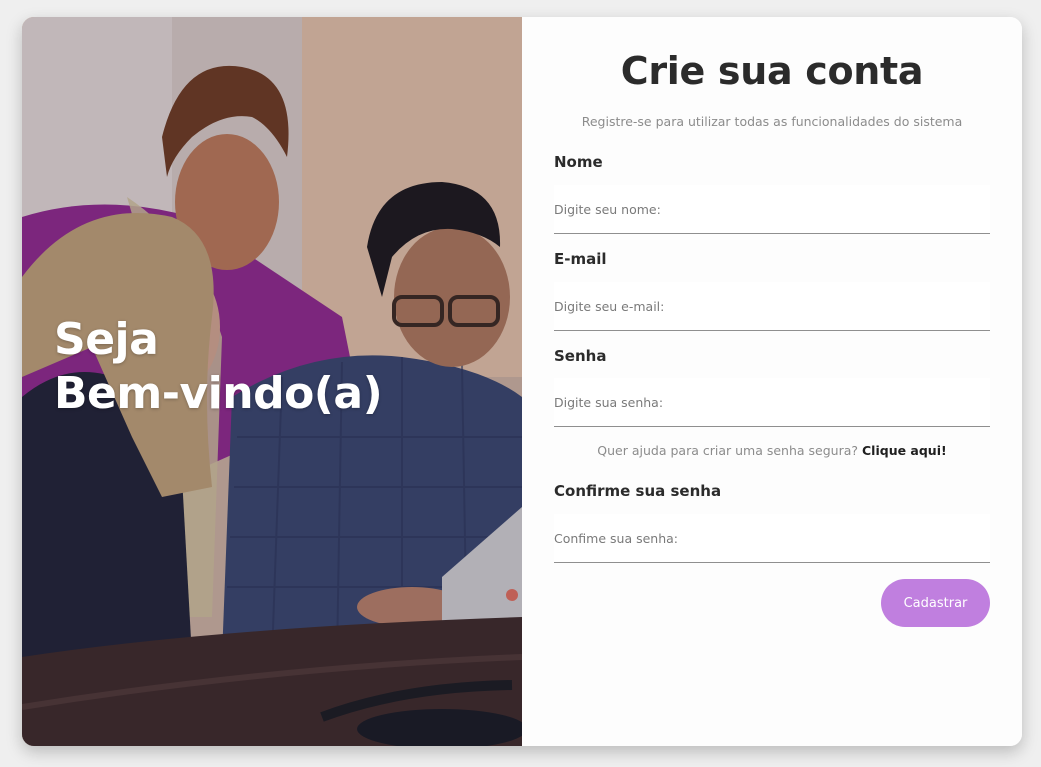  What do you see at coordinates (772, 402) in the screenshot?
I see `password-field` at bounding box center [772, 402].